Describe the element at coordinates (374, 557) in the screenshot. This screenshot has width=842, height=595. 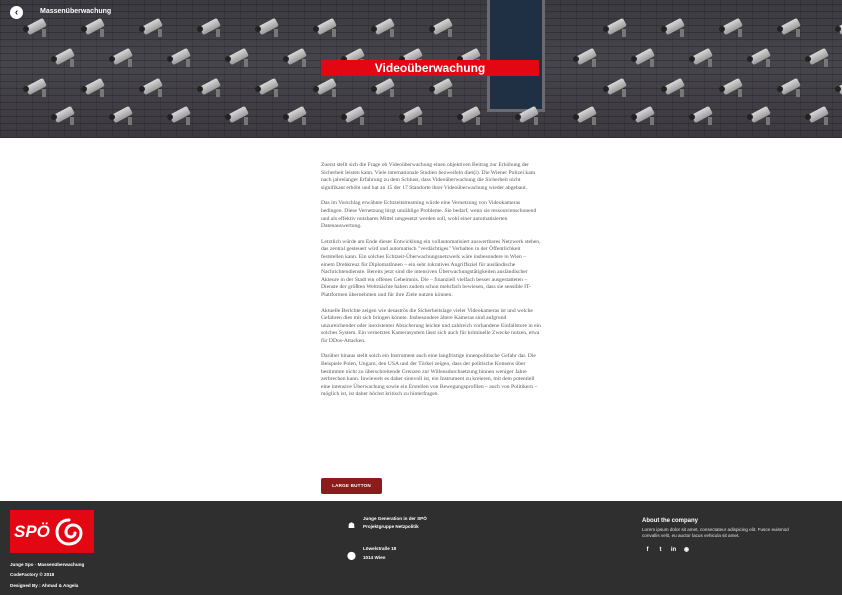
I see `footer-address-line2: 1014 Wien` at that location.